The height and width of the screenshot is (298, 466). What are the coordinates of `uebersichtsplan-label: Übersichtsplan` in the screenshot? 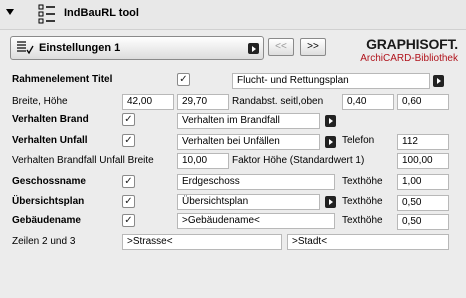 It's located at (48, 201).